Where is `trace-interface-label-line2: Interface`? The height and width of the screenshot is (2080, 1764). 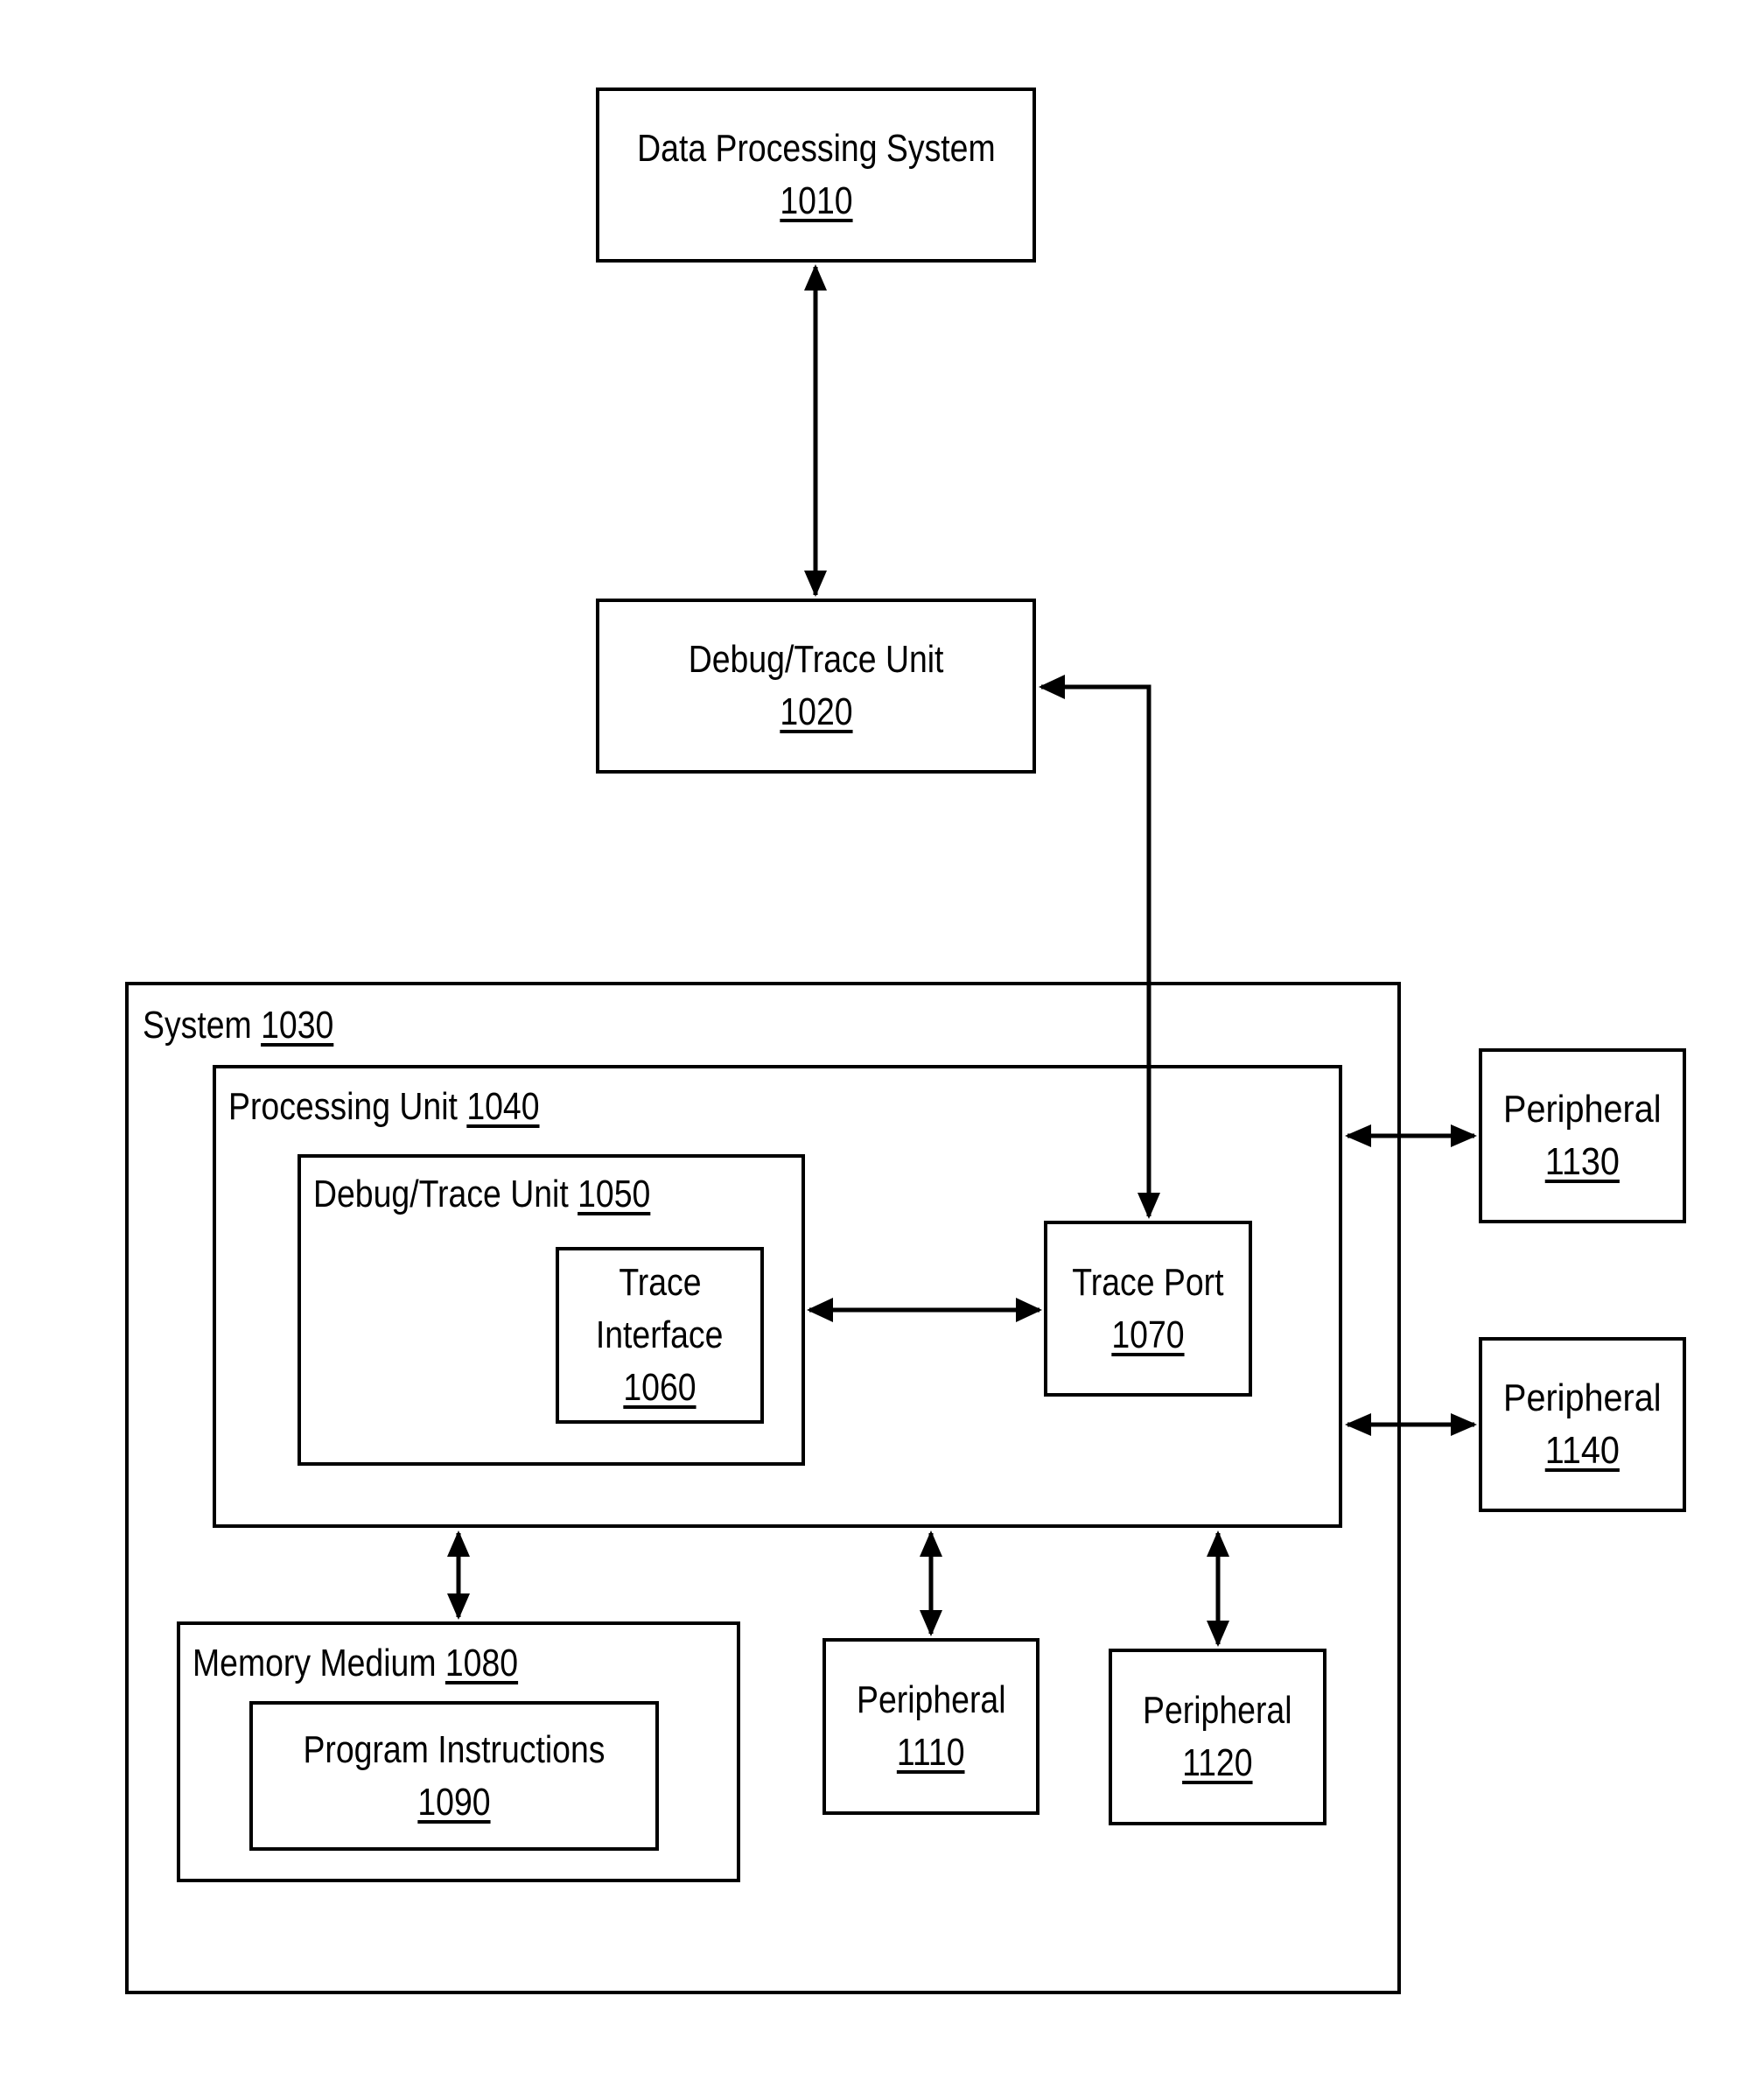 trace-interface-label-line2: Interface is located at coordinates (660, 1335).